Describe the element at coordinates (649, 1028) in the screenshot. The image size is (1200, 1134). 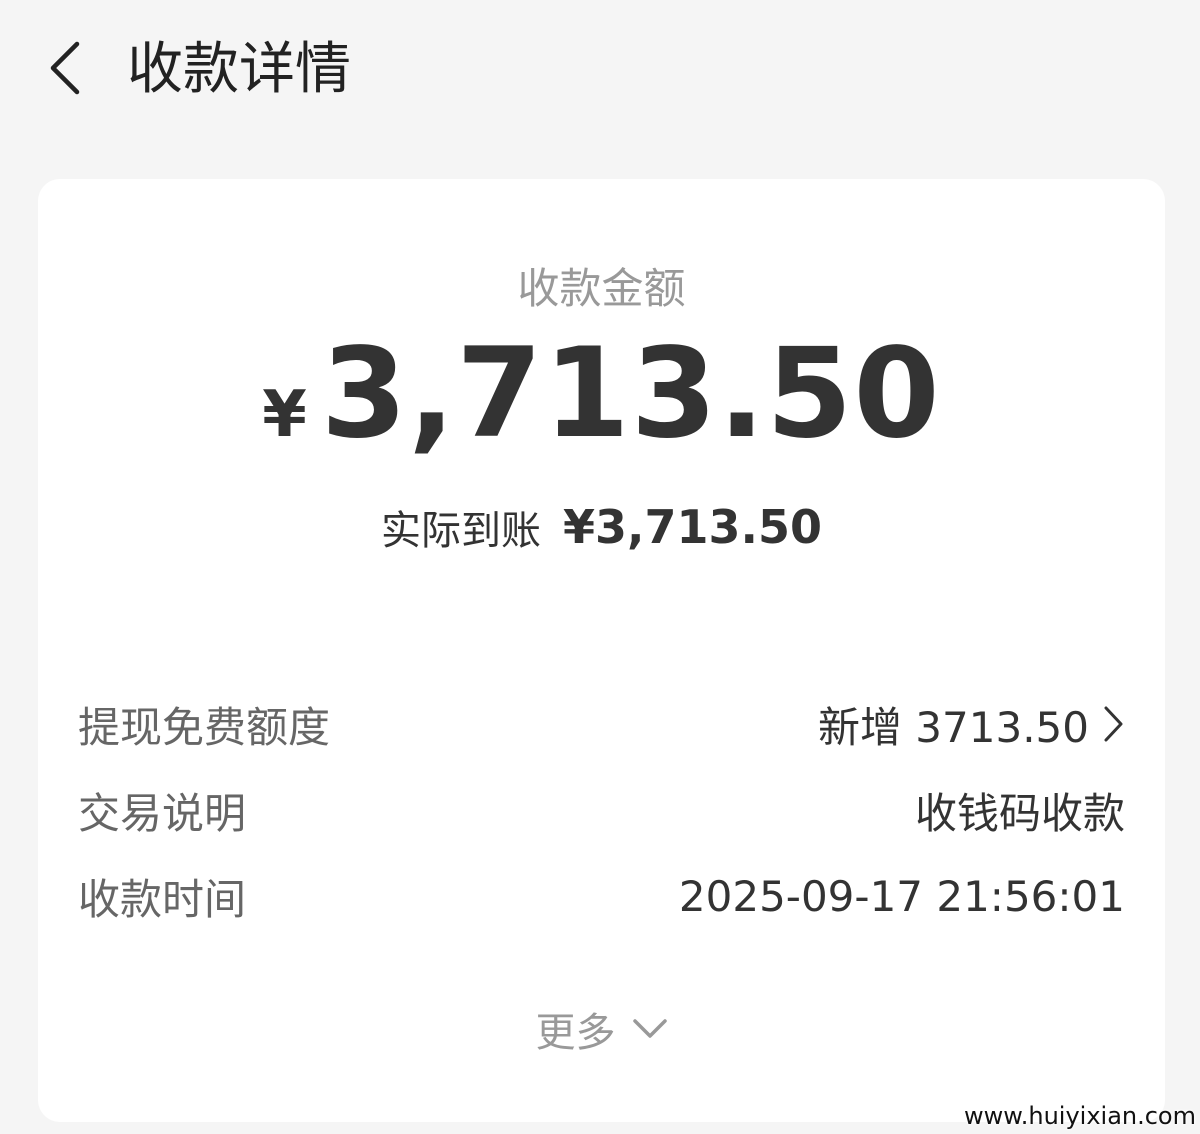
I see `chevron-down-icon` at that location.